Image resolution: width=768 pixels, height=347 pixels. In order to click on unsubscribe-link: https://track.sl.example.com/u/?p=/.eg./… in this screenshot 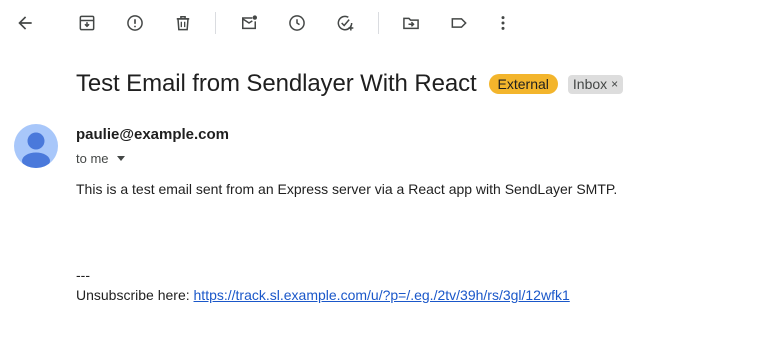, I will do `click(382, 295)`.